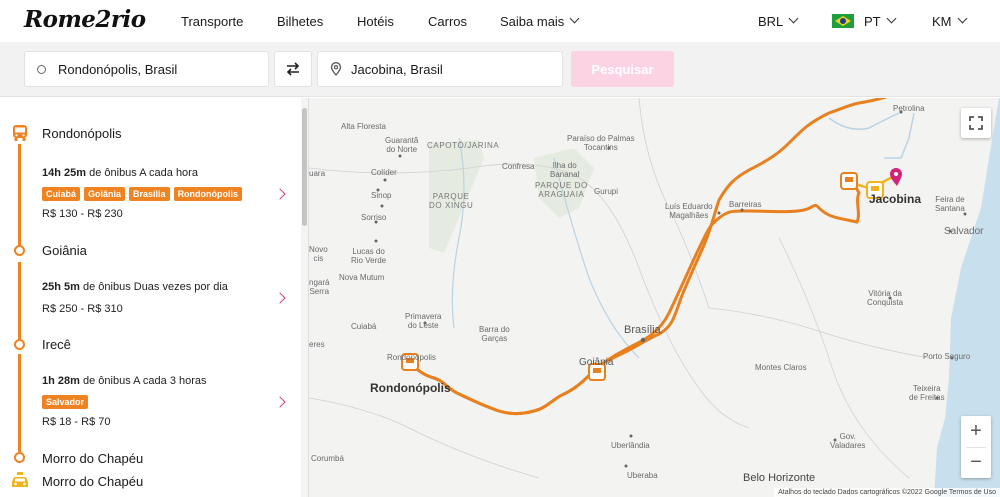 This screenshot has height=497, width=1000. I want to click on segment-price: R$ 250 - R$ 310, so click(82, 309).